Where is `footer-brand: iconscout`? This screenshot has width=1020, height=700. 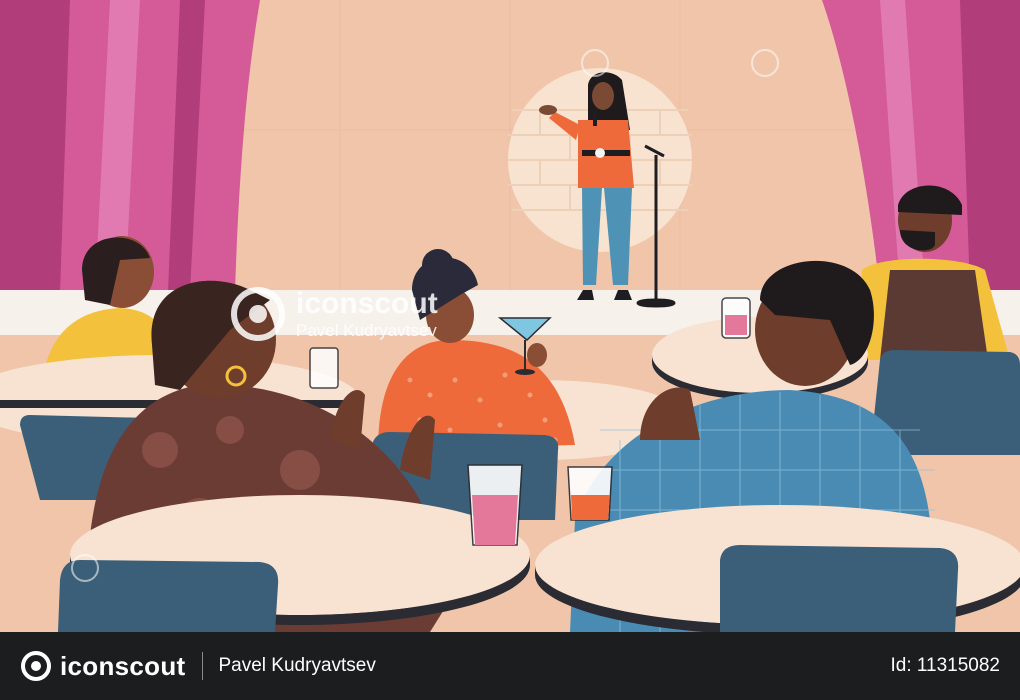
footer-brand: iconscout is located at coordinates (123, 665).